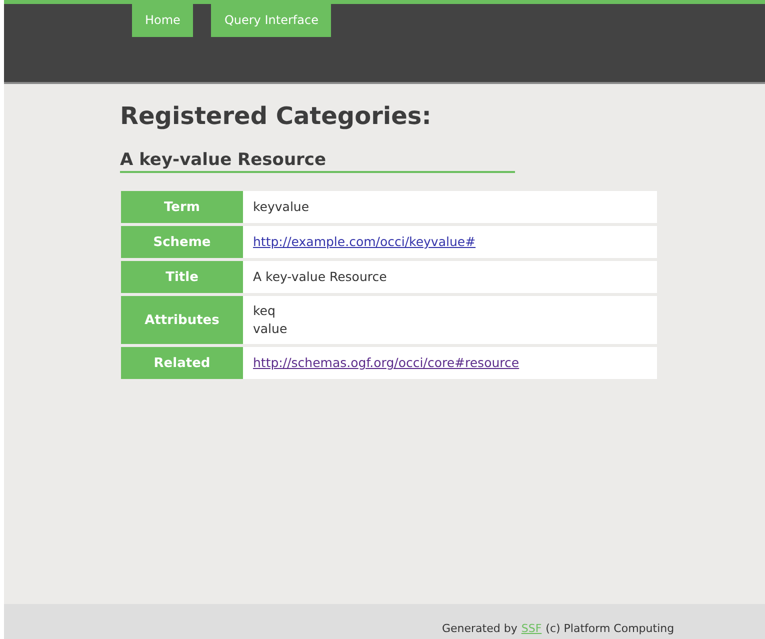 This screenshot has height=639, width=765. I want to click on nav-tab: Query Interface, so click(271, 20).